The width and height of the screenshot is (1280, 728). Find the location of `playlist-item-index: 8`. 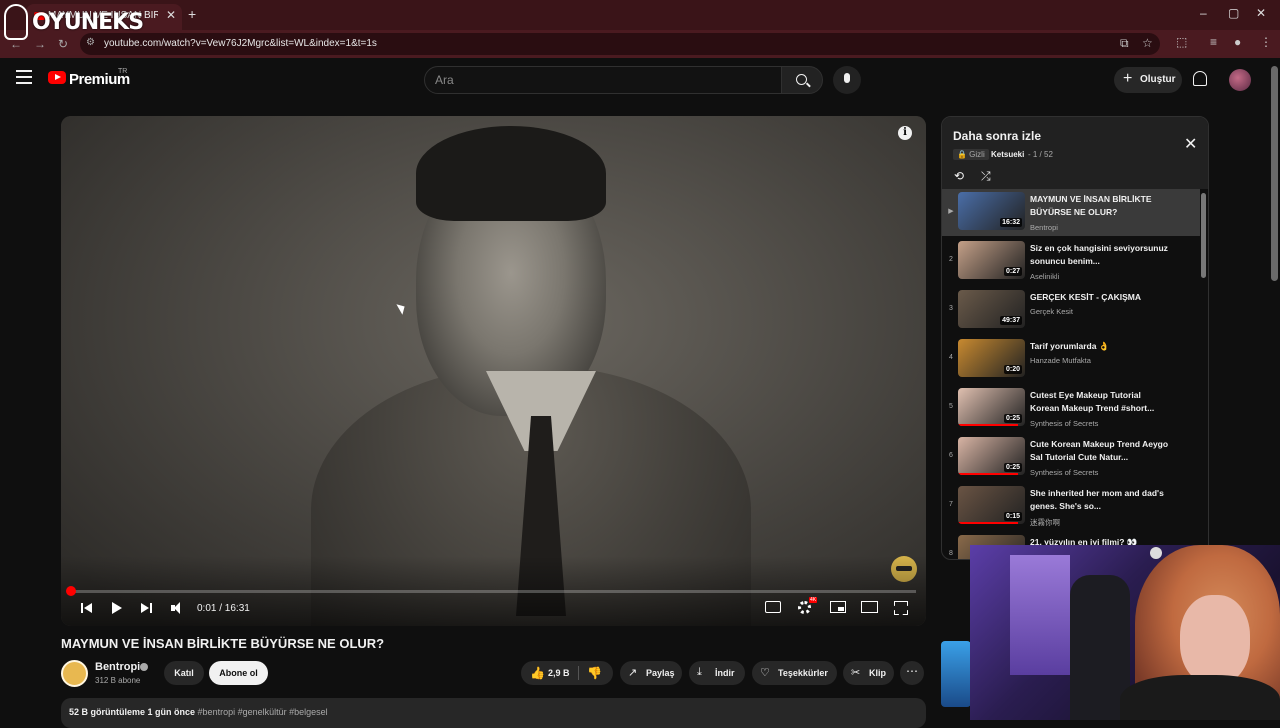

playlist-item-index: 8 is located at coordinates (951, 553).